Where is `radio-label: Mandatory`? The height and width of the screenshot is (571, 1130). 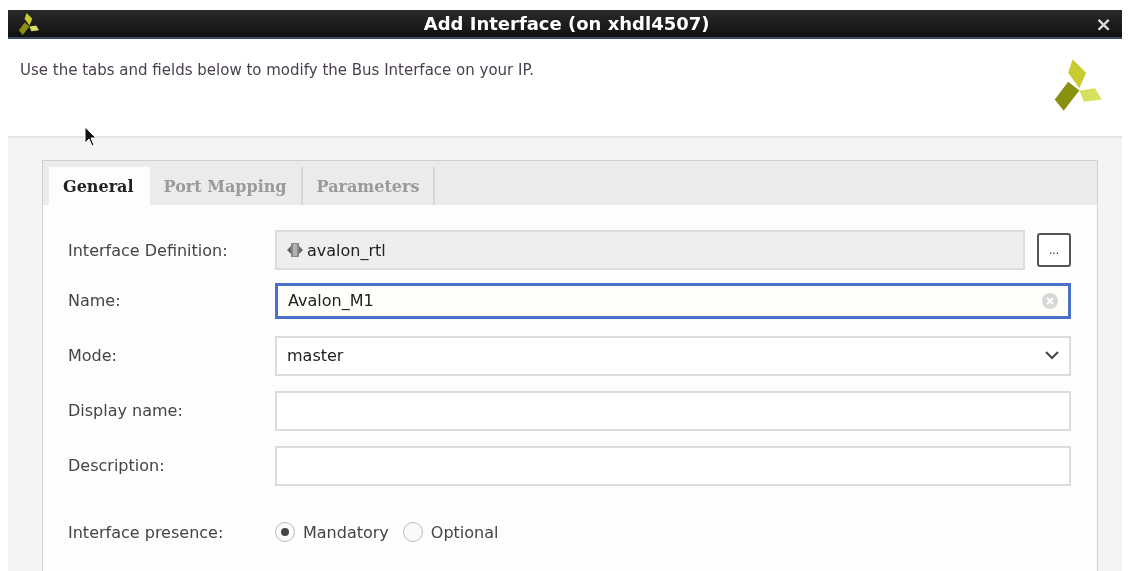 radio-label: Mandatory is located at coordinates (346, 532).